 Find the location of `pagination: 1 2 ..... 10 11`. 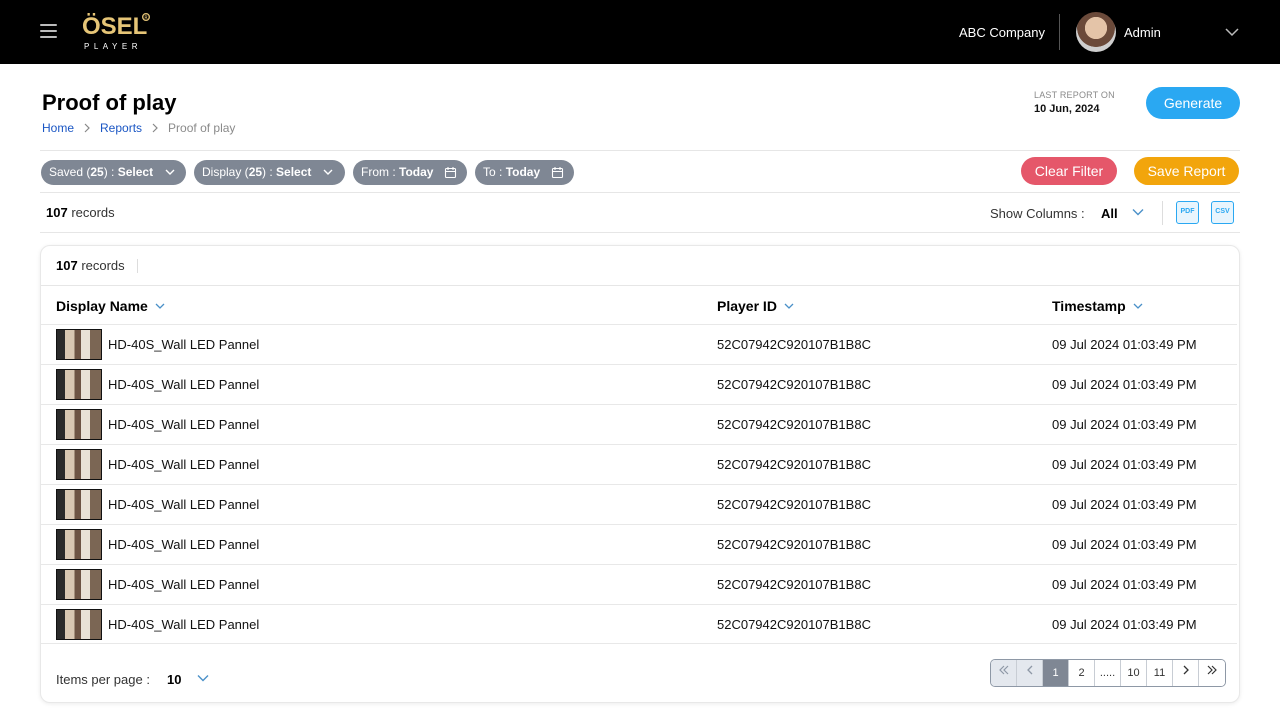

pagination: 1 2 ..... 10 11 is located at coordinates (1108, 673).